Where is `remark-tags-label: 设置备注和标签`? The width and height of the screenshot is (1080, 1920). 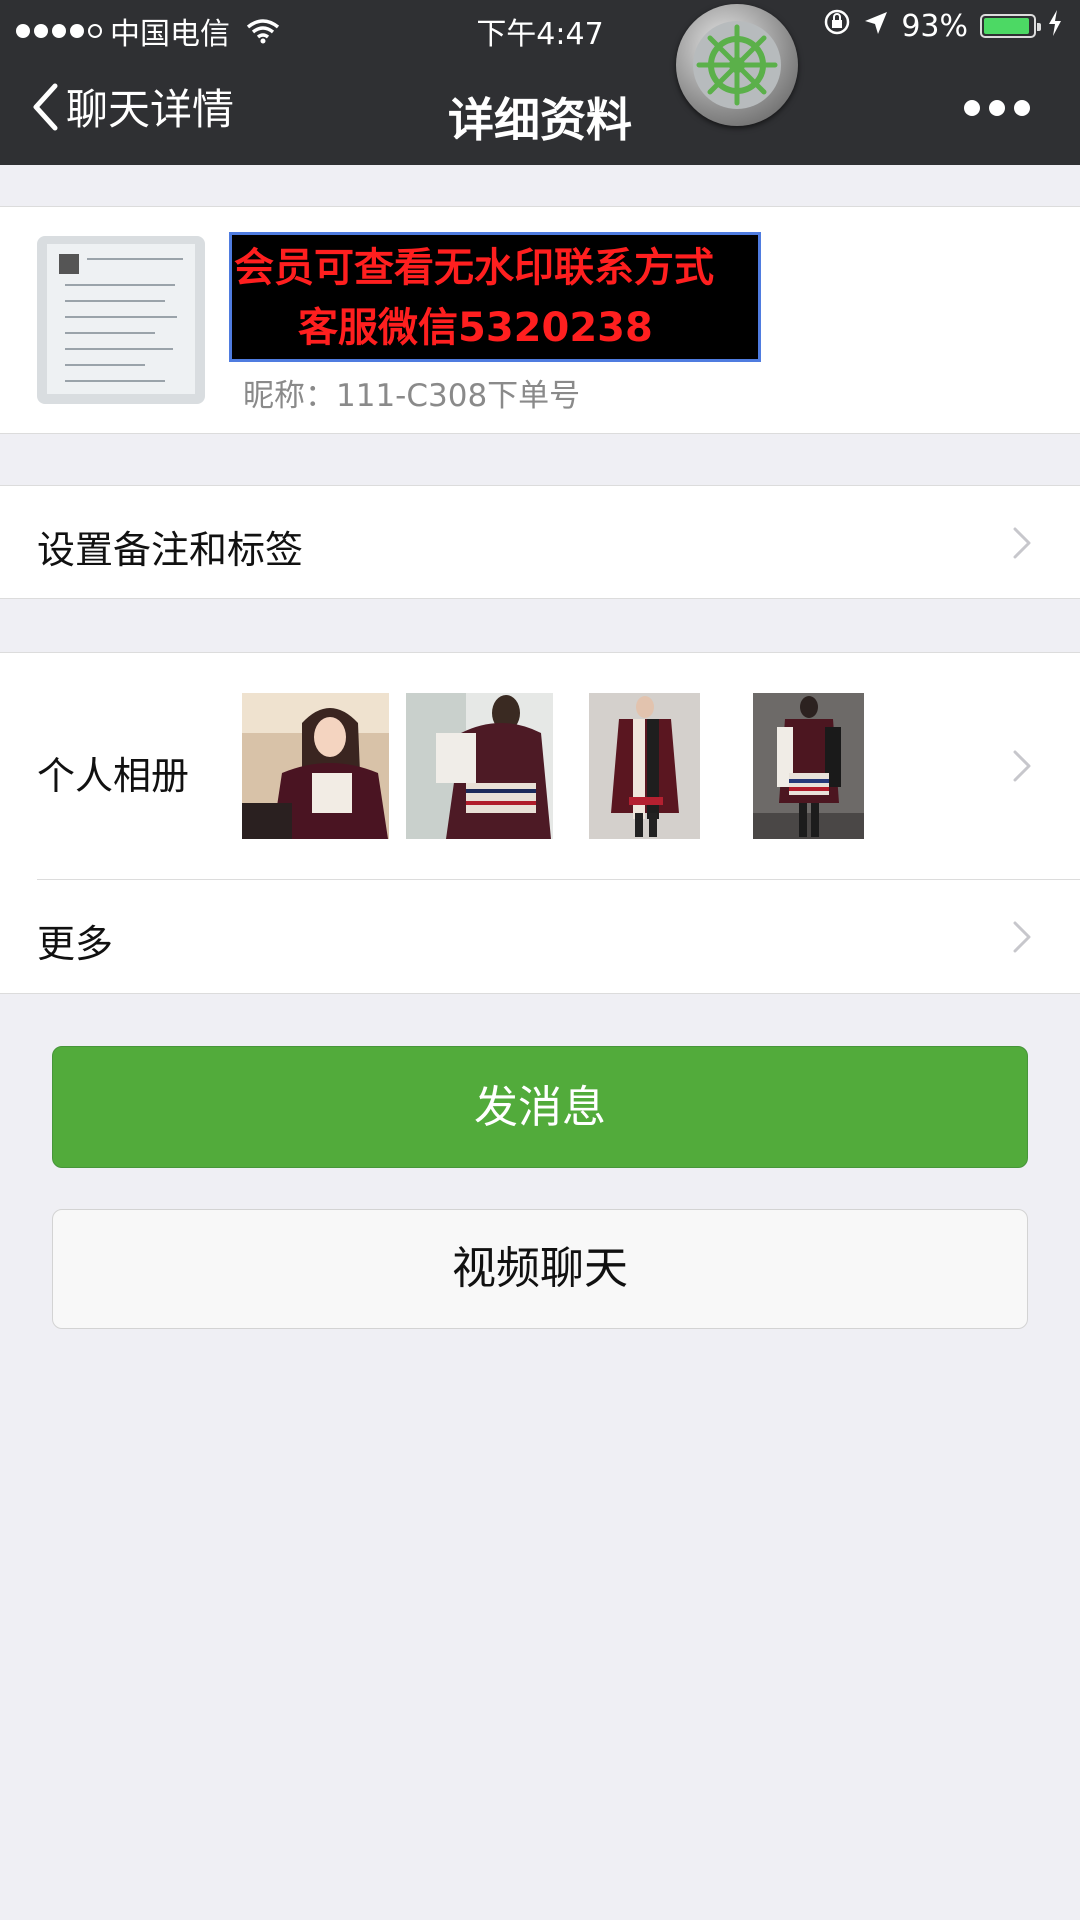
remark-tags-label: 设置备注和标签 is located at coordinates (170, 550).